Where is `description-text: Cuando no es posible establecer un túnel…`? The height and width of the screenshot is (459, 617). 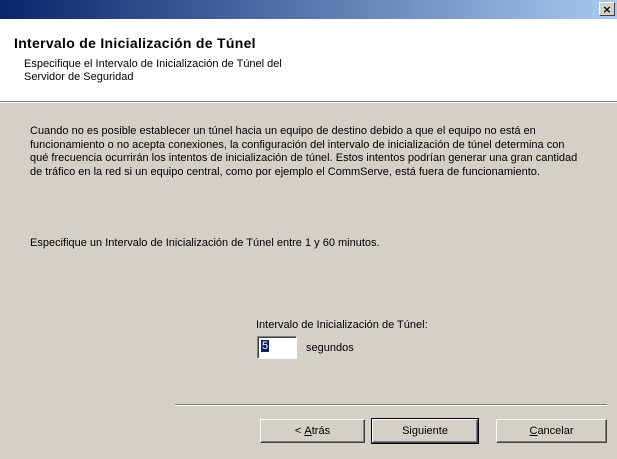
description-text: Cuando no es posible establecer un túnel… is located at coordinates (304, 151).